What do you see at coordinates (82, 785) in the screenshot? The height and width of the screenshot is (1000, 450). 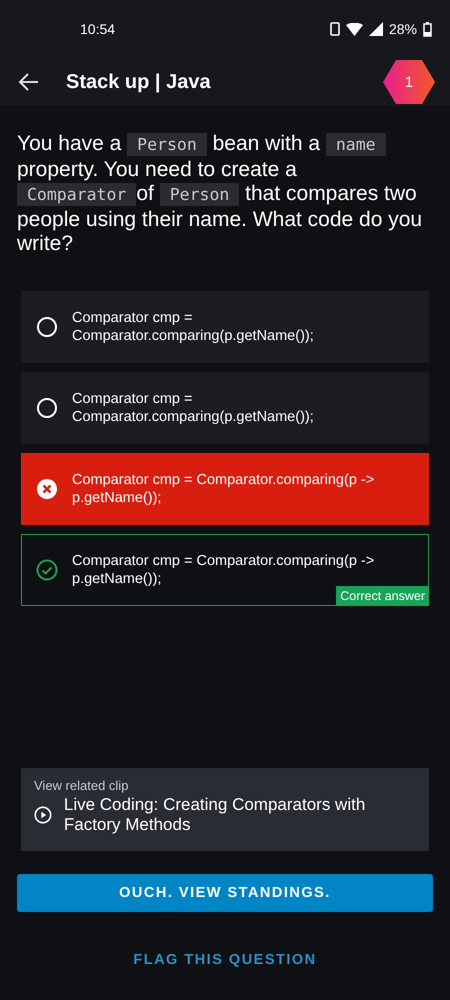 I see `clip-label: View related clip` at bounding box center [82, 785].